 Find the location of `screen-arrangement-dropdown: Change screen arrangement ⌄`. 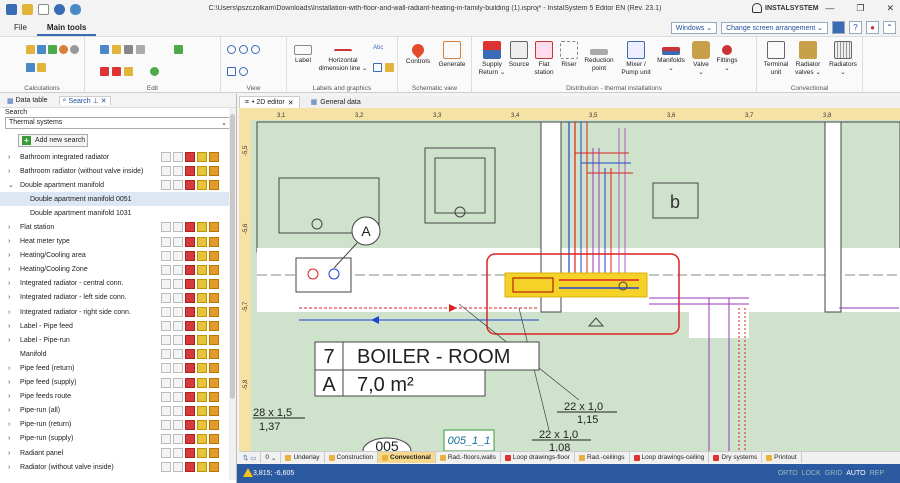

screen-arrangement-dropdown: Change screen arrangement ⌄ is located at coordinates (774, 27).